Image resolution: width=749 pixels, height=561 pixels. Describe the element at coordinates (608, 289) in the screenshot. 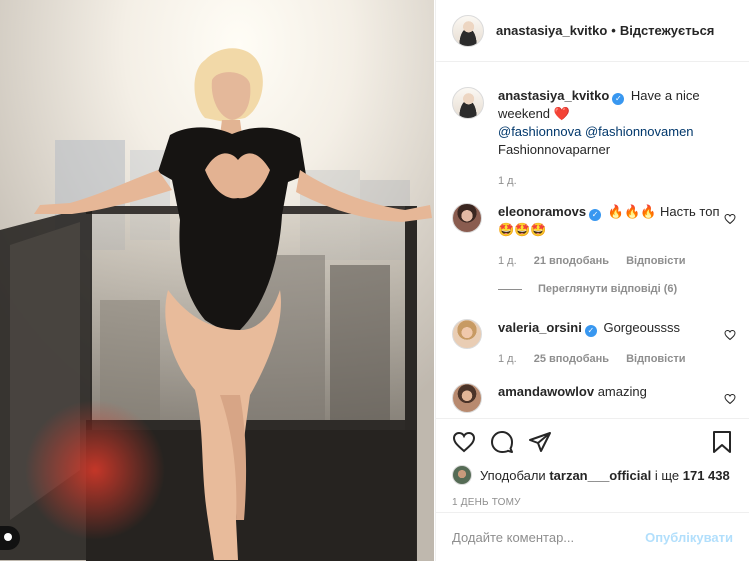

I see `view-replies-label: Переглянути відповіді (6)` at that location.